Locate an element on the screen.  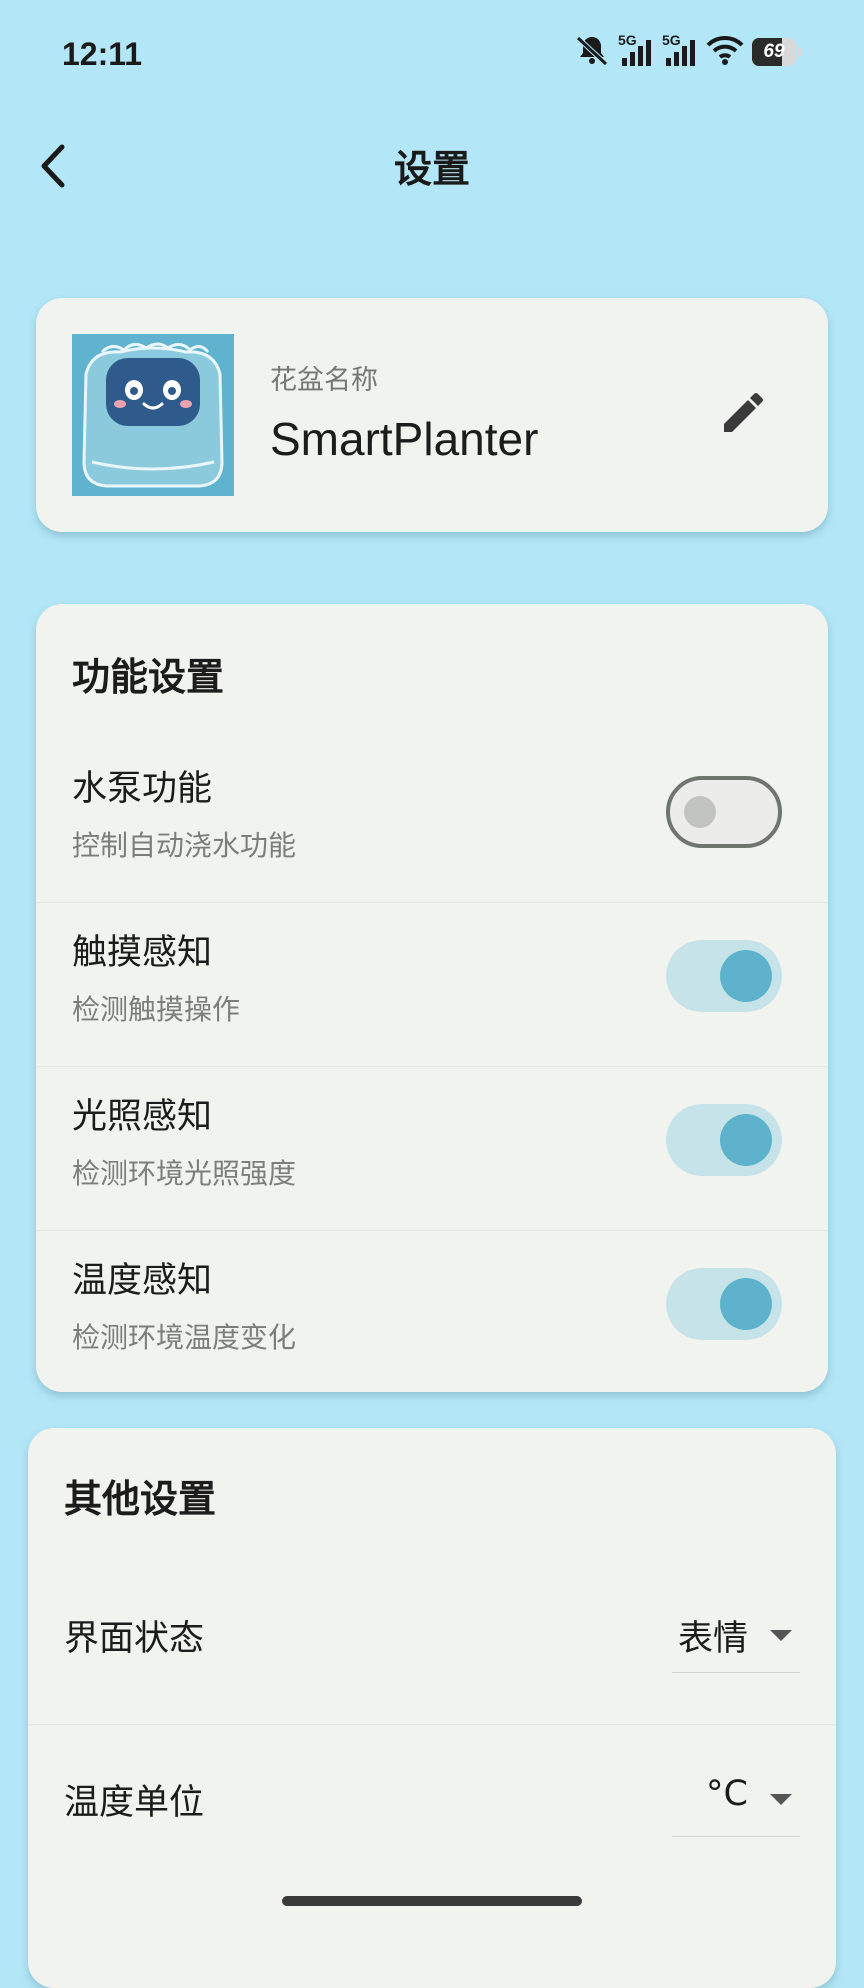
setting-description: 检测环境光照强度 is located at coordinates (184, 1173).